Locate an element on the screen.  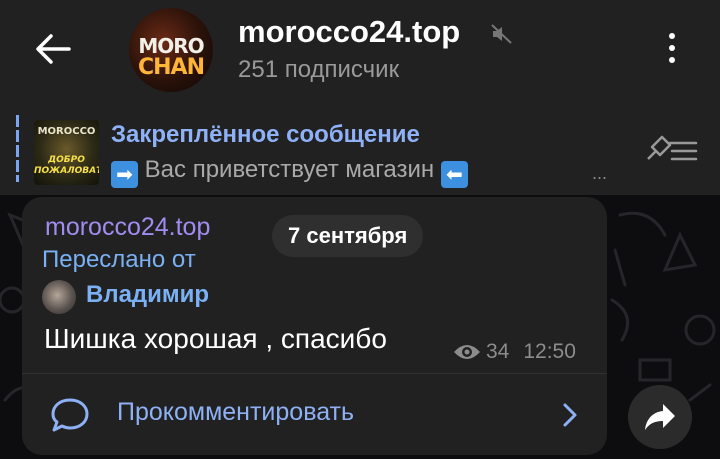
back-button is located at coordinates (53, 49).